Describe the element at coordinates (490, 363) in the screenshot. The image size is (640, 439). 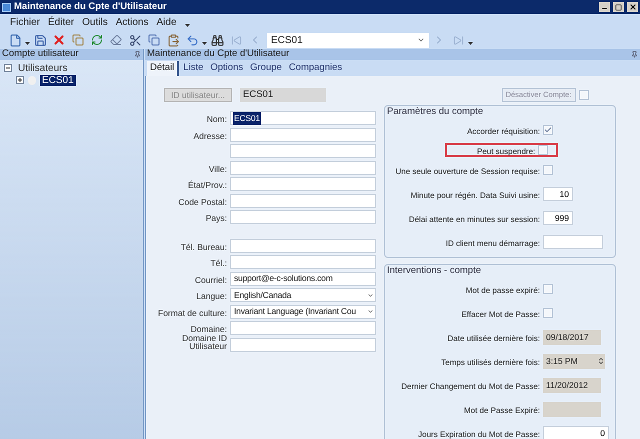
I see `field-label: Temps utilisés dernière fois:` at that location.